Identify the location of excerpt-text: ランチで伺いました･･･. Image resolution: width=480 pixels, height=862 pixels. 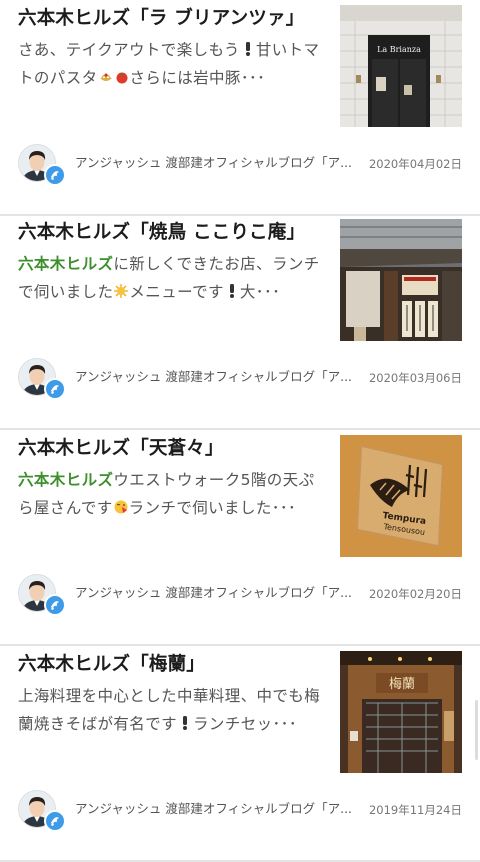
(212, 508).